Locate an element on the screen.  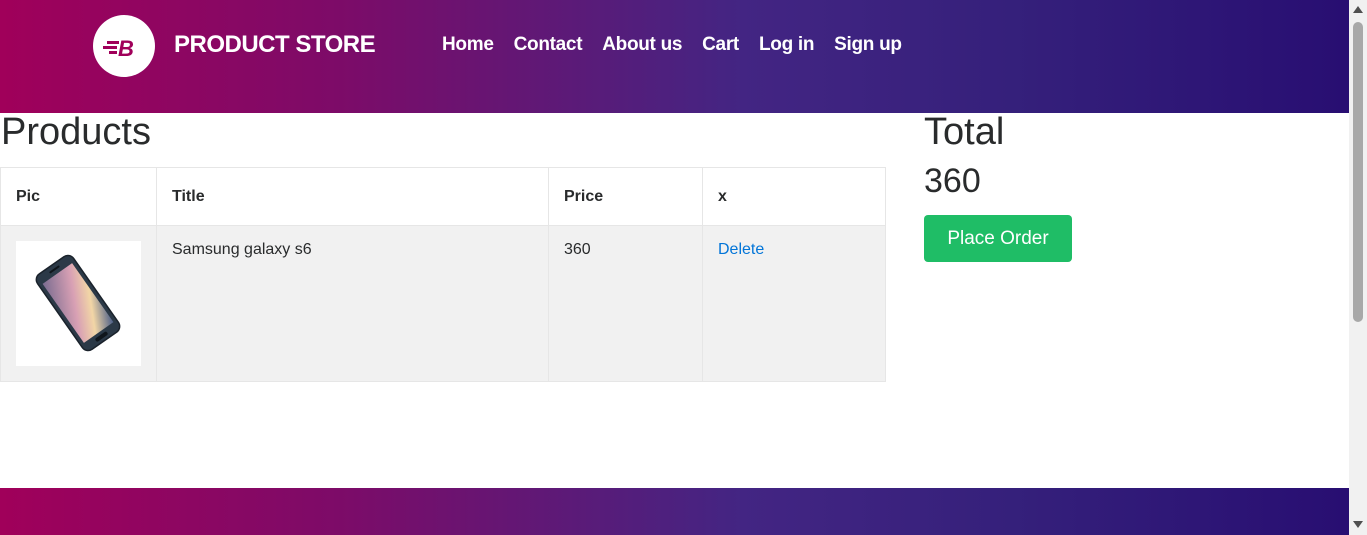
store-logo-icon: B is located at coordinates (124, 46).